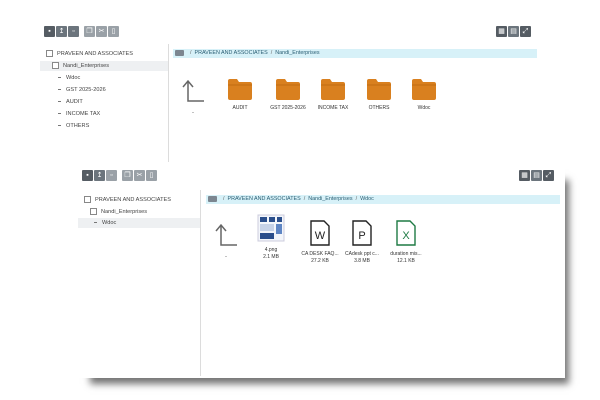  I want to click on folder-item: Wdoc, so click(424, 94).